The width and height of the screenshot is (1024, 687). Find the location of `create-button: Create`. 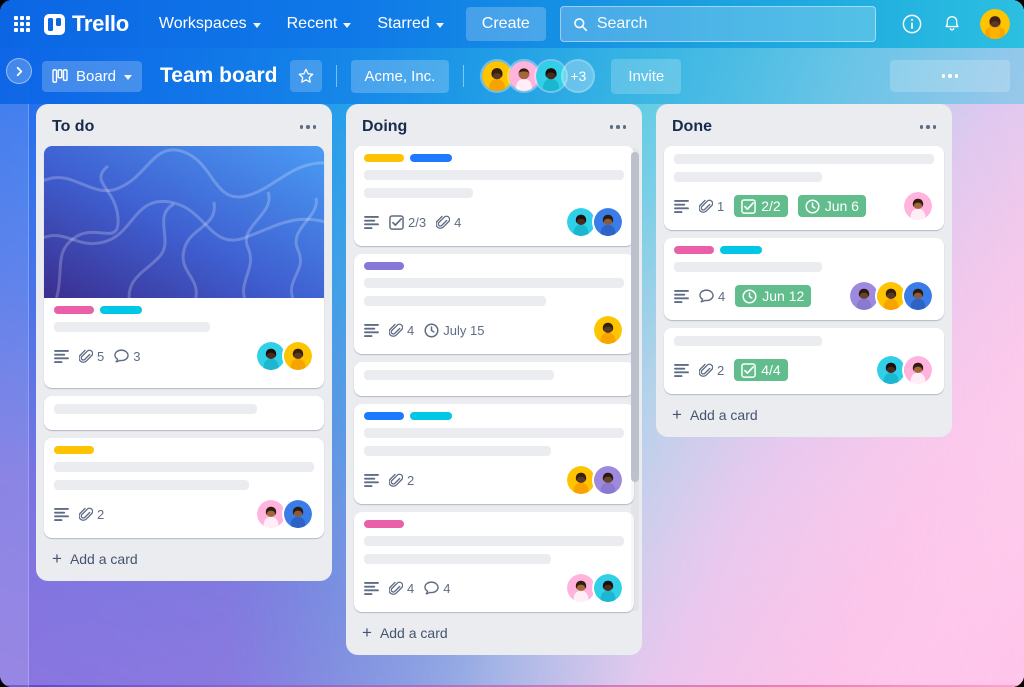

create-button: Create is located at coordinates (505, 24).